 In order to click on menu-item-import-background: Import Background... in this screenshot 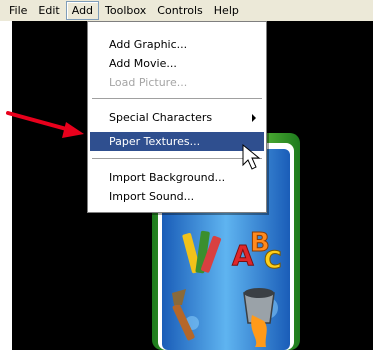, I will do `click(177, 177)`.